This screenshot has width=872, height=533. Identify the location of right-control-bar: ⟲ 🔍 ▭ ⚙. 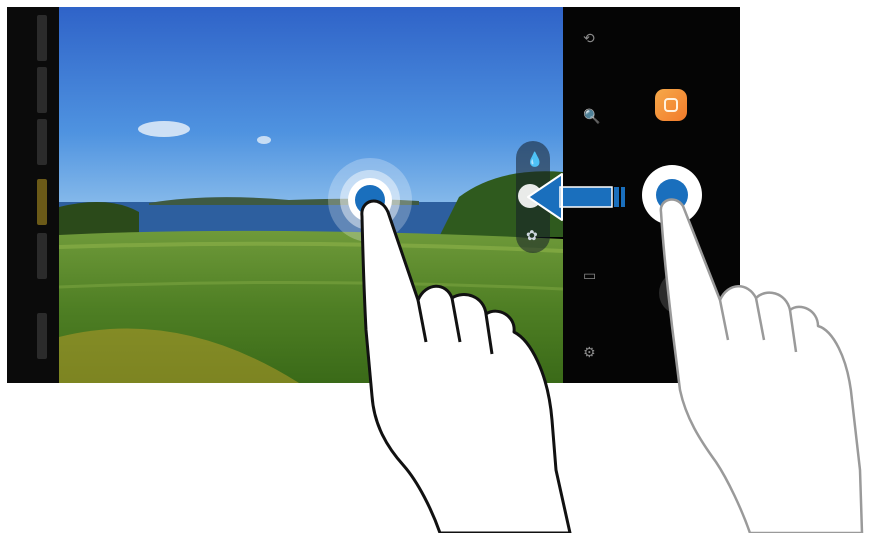
(651, 195).